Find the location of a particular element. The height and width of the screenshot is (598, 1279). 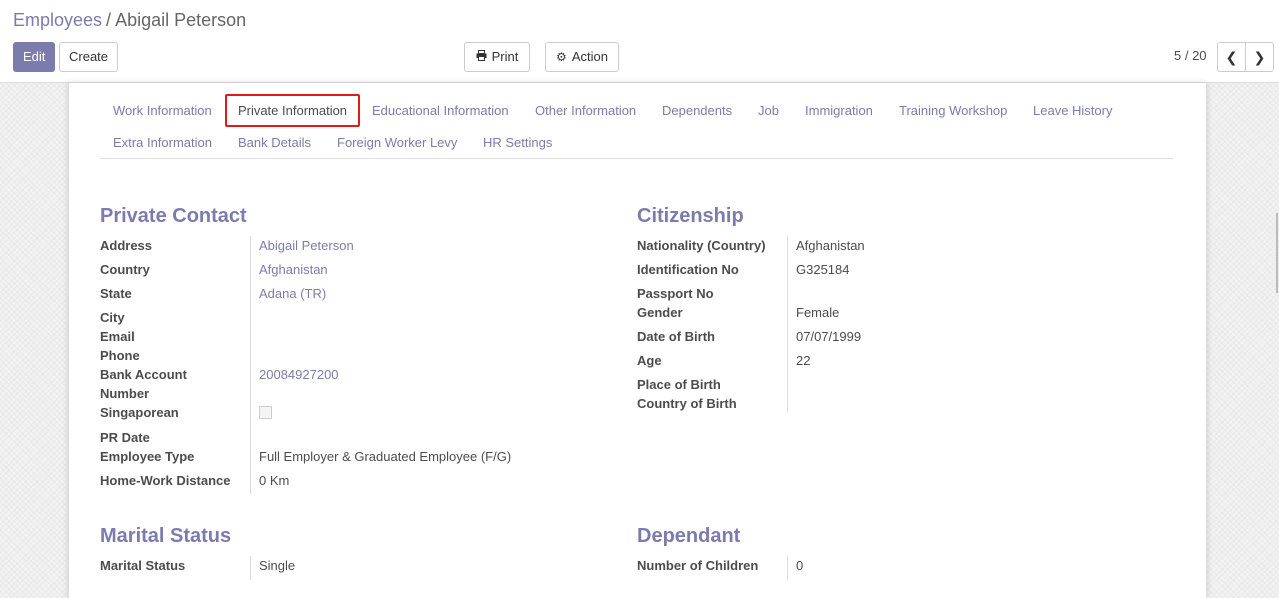

distance-unit: Km is located at coordinates (279, 480).